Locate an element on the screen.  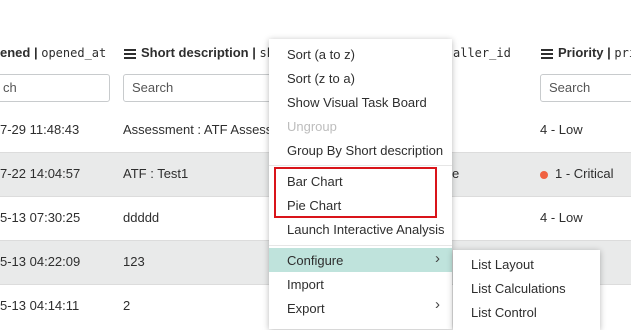
cell-opened: 7-29 11:48:43 is located at coordinates (40, 129).